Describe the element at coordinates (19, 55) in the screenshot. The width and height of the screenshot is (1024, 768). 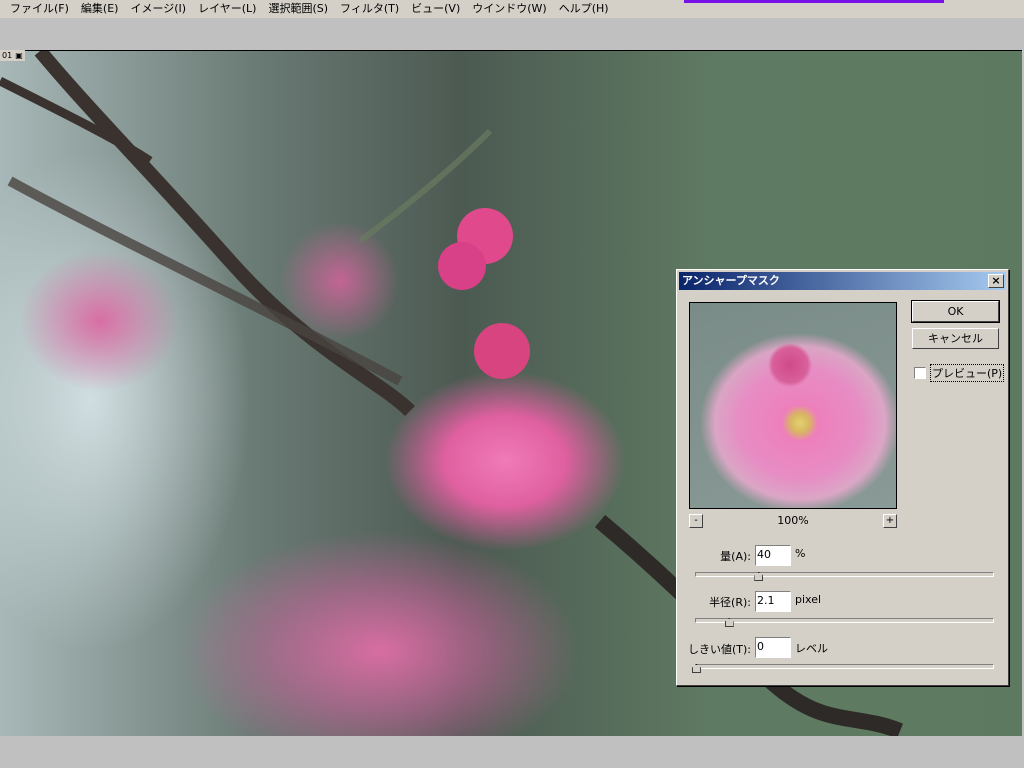
I see `image-icon: ▣` at that location.